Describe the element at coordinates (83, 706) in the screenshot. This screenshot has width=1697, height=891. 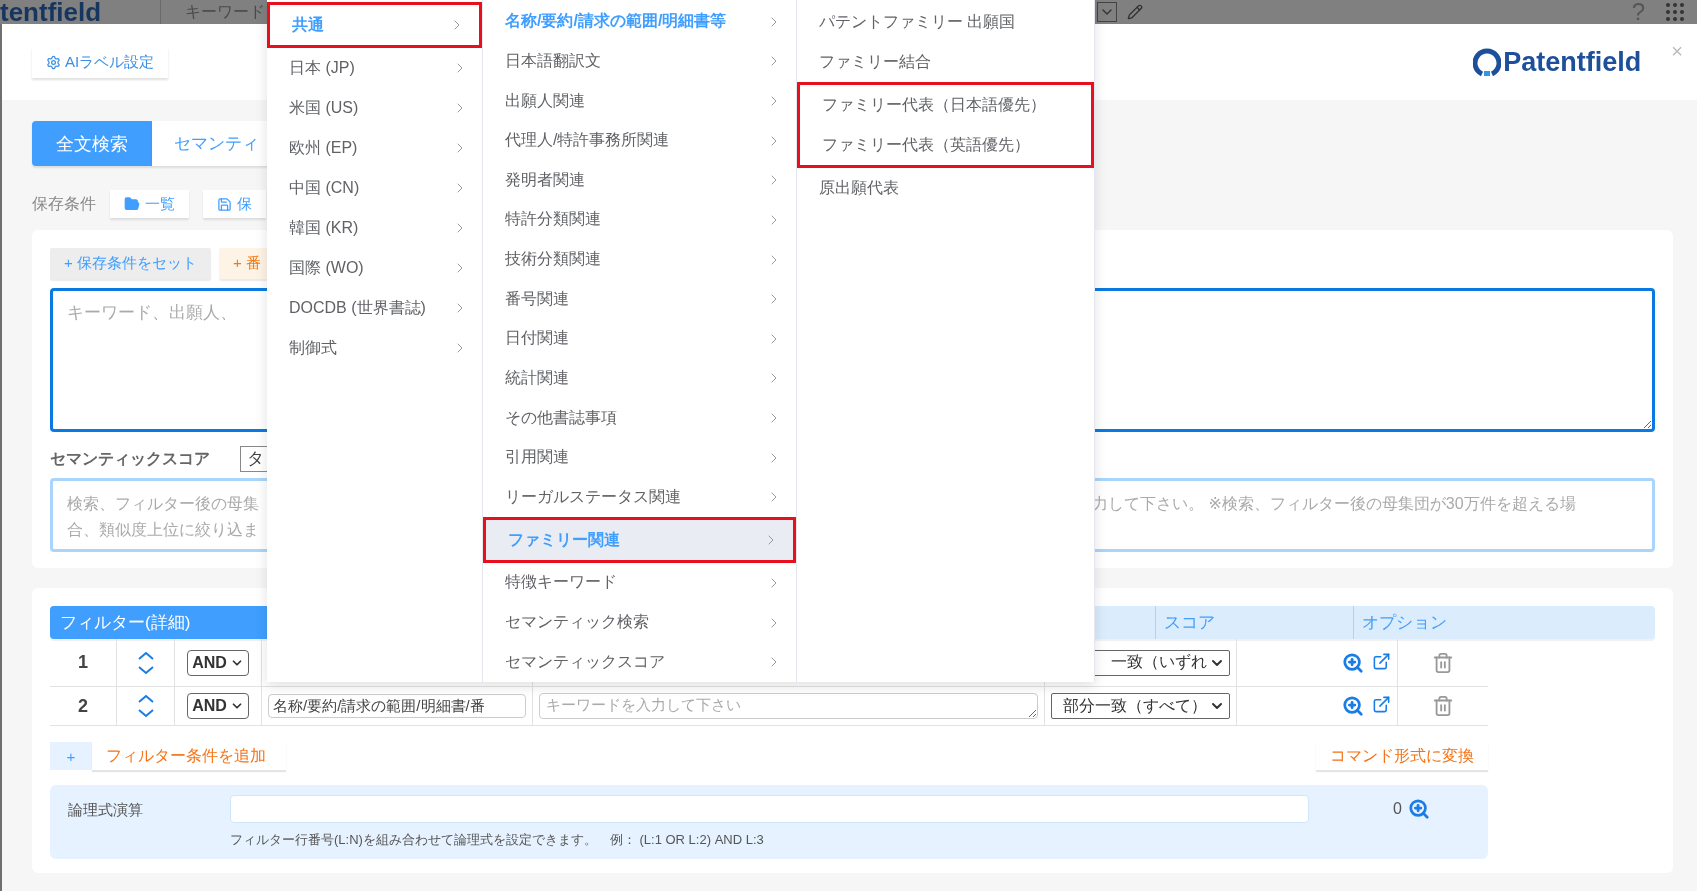
I see `row-number: 2` at that location.